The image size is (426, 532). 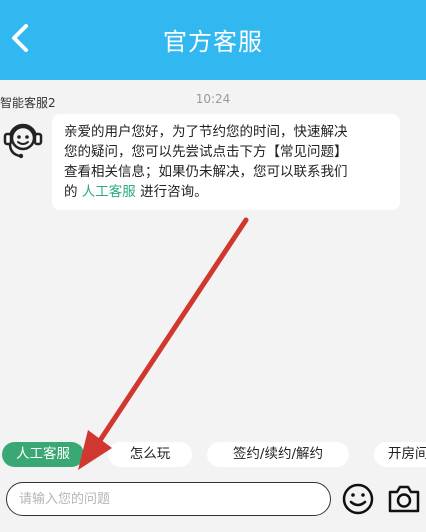 I want to click on headset-bot-icon, so click(x=23, y=141).